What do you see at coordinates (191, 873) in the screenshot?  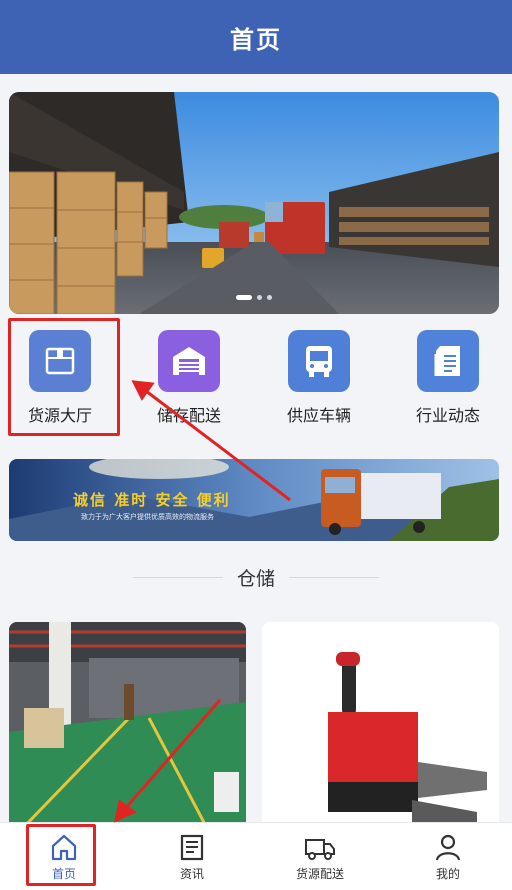 I see `tab-label: 资讯` at bounding box center [191, 873].